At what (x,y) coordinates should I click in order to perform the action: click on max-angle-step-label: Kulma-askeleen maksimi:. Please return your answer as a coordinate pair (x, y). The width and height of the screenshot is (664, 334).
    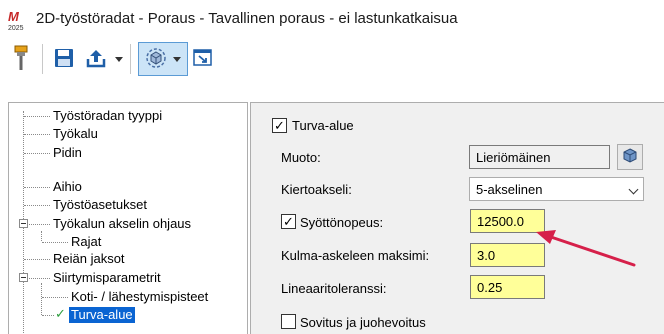
    Looking at the image, I should click on (355, 255).